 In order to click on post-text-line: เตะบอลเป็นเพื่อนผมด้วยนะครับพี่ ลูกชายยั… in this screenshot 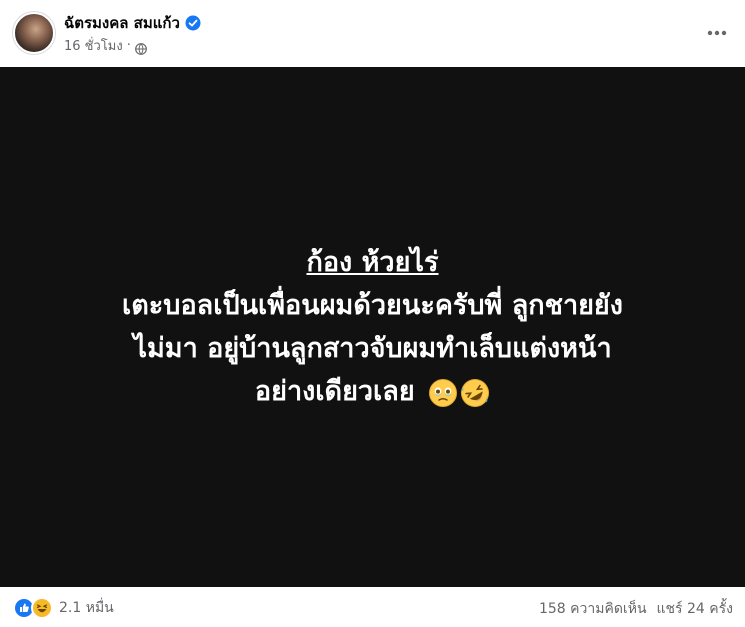, I will do `click(372, 305)`.